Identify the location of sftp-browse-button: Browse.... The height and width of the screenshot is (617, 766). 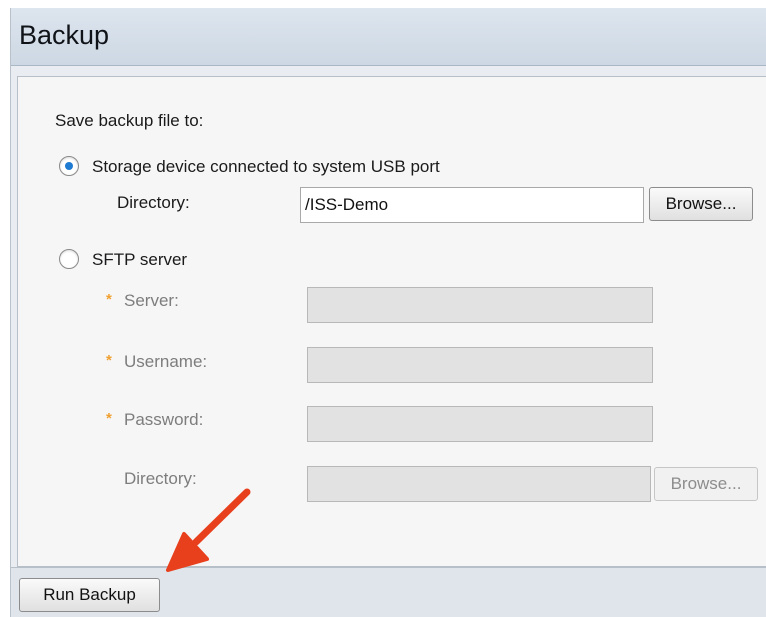
(706, 484).